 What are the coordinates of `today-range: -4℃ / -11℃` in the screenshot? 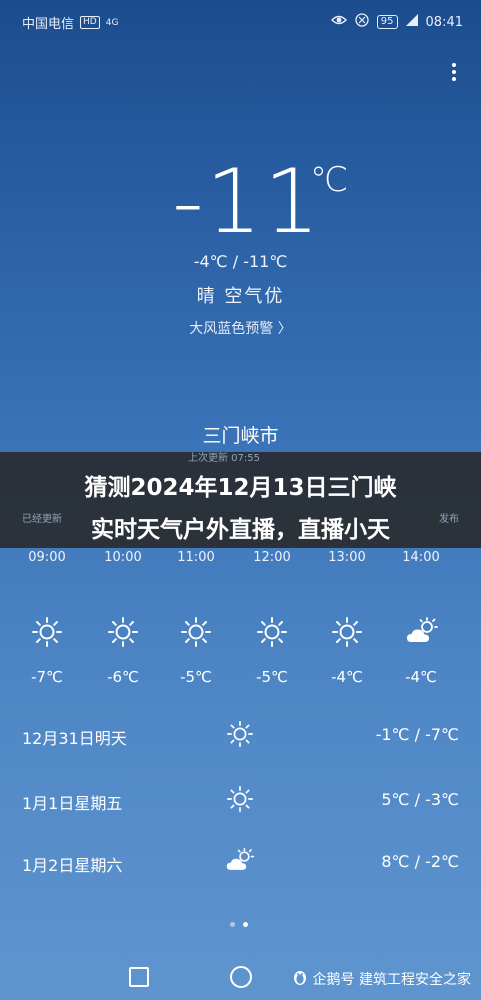 It's located at (240, 261).